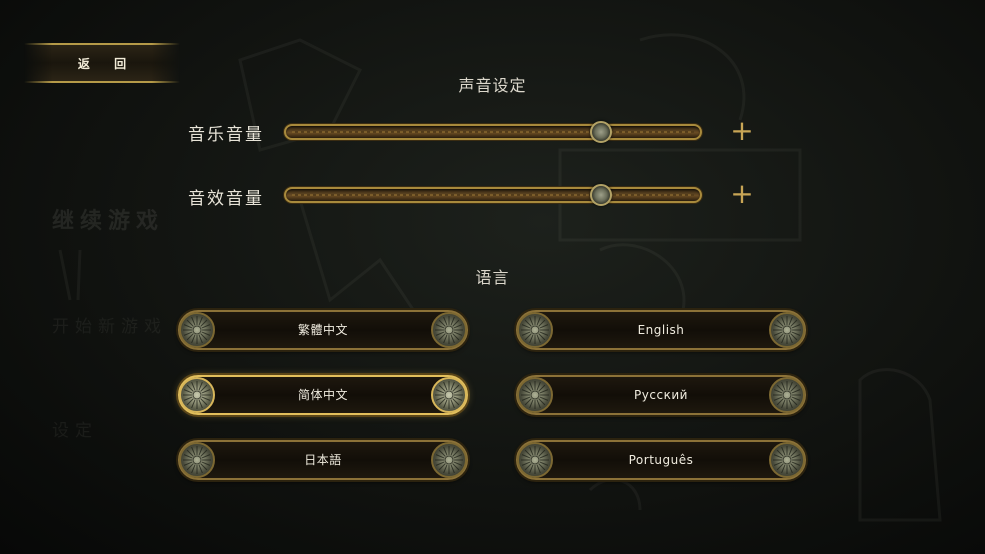 This screenshot has width=985, height=554. What do you see at coordinates (108, 221) in the screenshot?
I see `bg-menu-continue: 继续游戏` at bounding box center [108, 221].